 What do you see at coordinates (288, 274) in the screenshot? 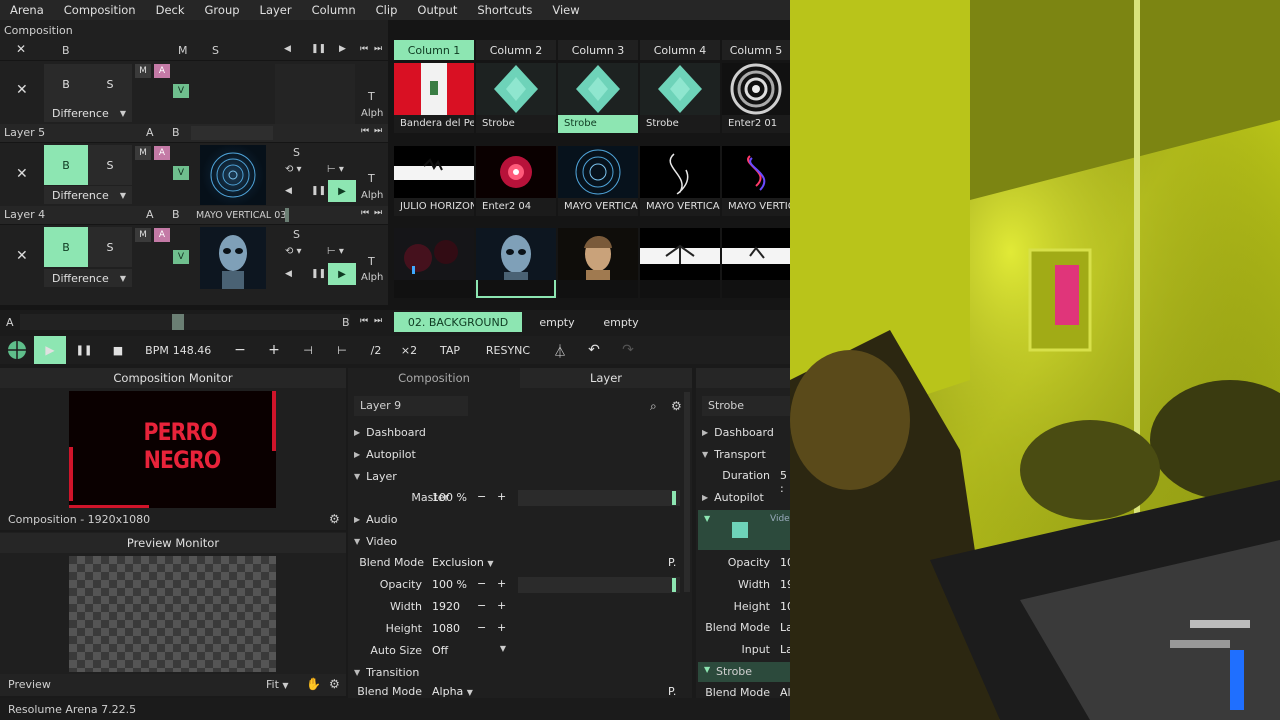
I see `layer4-prev-icon: ◀` at bounding box center [288, 274].